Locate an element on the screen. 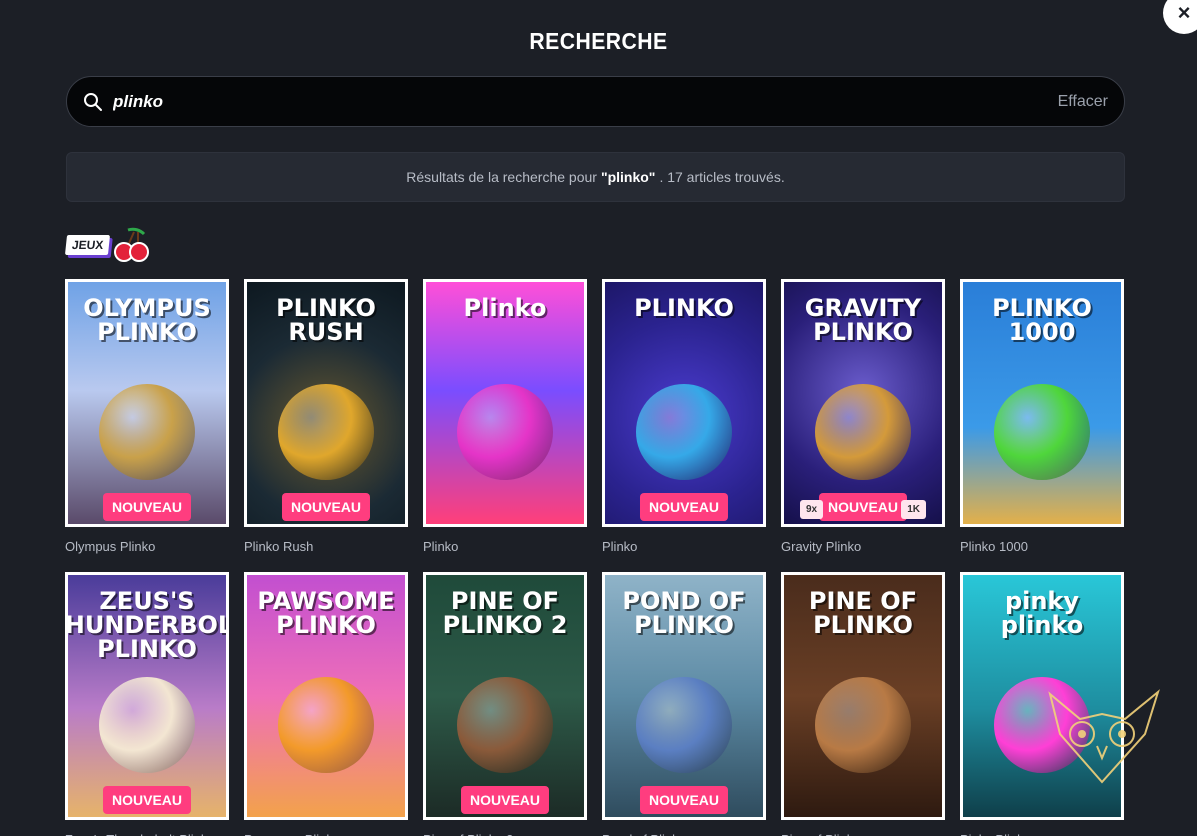  game-thumbnail: PAWSOME PLINKO is located at coordinates (326, 696).